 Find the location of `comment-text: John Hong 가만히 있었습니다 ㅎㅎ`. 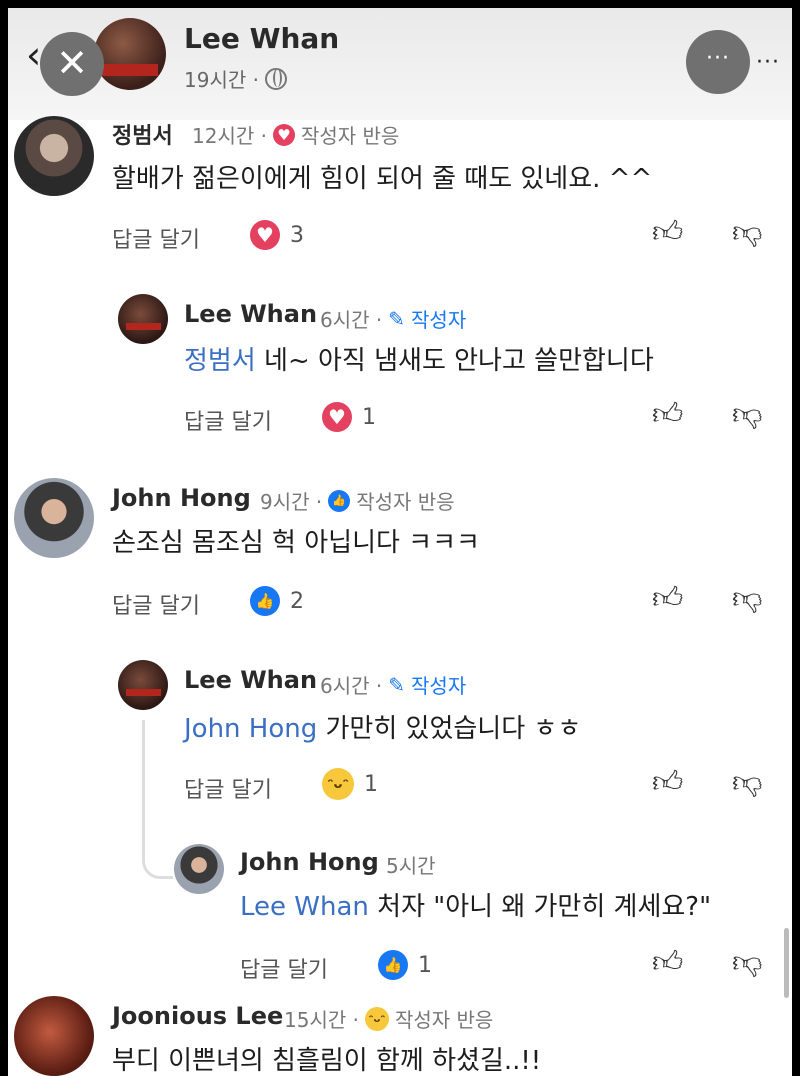

comment-text: John Hong 가만히 있었습니다 ㅎㅎ is located at coordinates (382, 726).